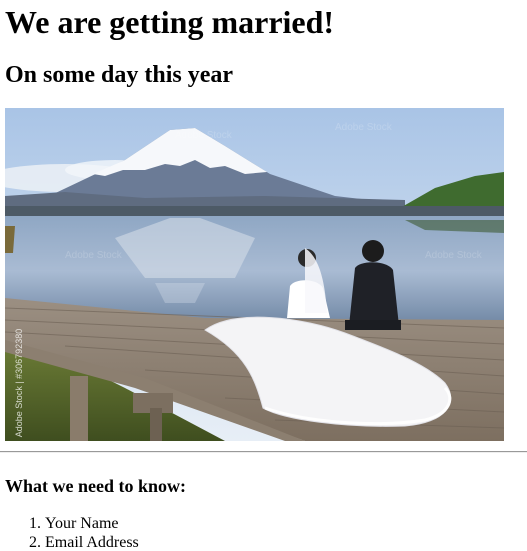 This screenshot has height=551, width=527. I want to click on needs-heading: What we need to know:, so click(96, 486).